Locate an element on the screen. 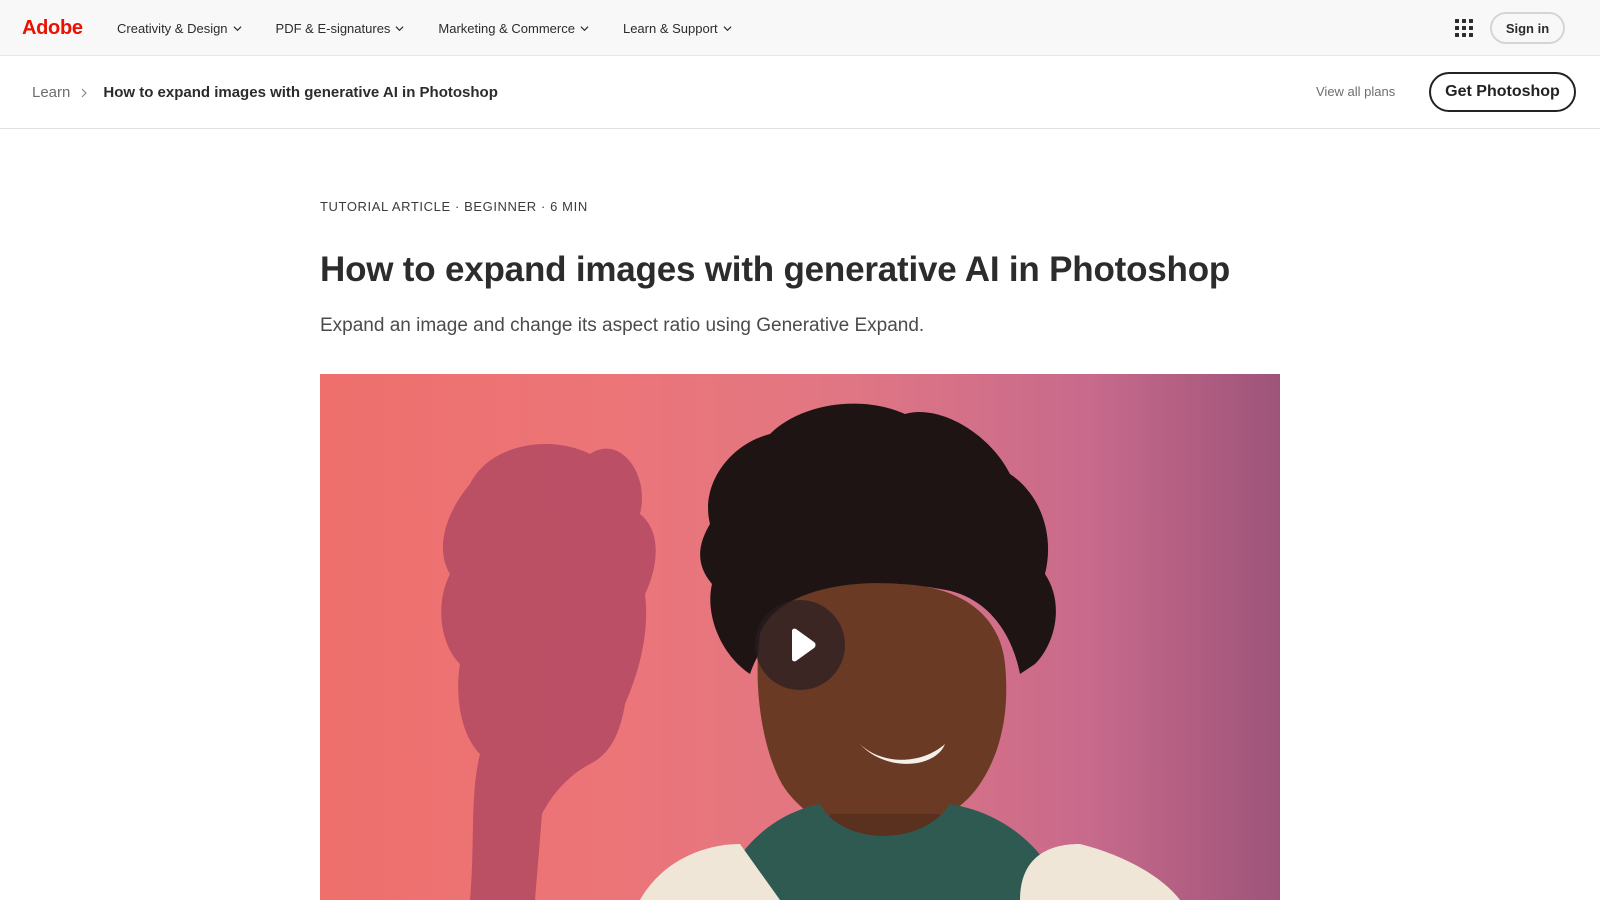 This screenshot has height=900, width=1600. breadcrumb-learn-link: Learn is located at coordinates (51, 92).